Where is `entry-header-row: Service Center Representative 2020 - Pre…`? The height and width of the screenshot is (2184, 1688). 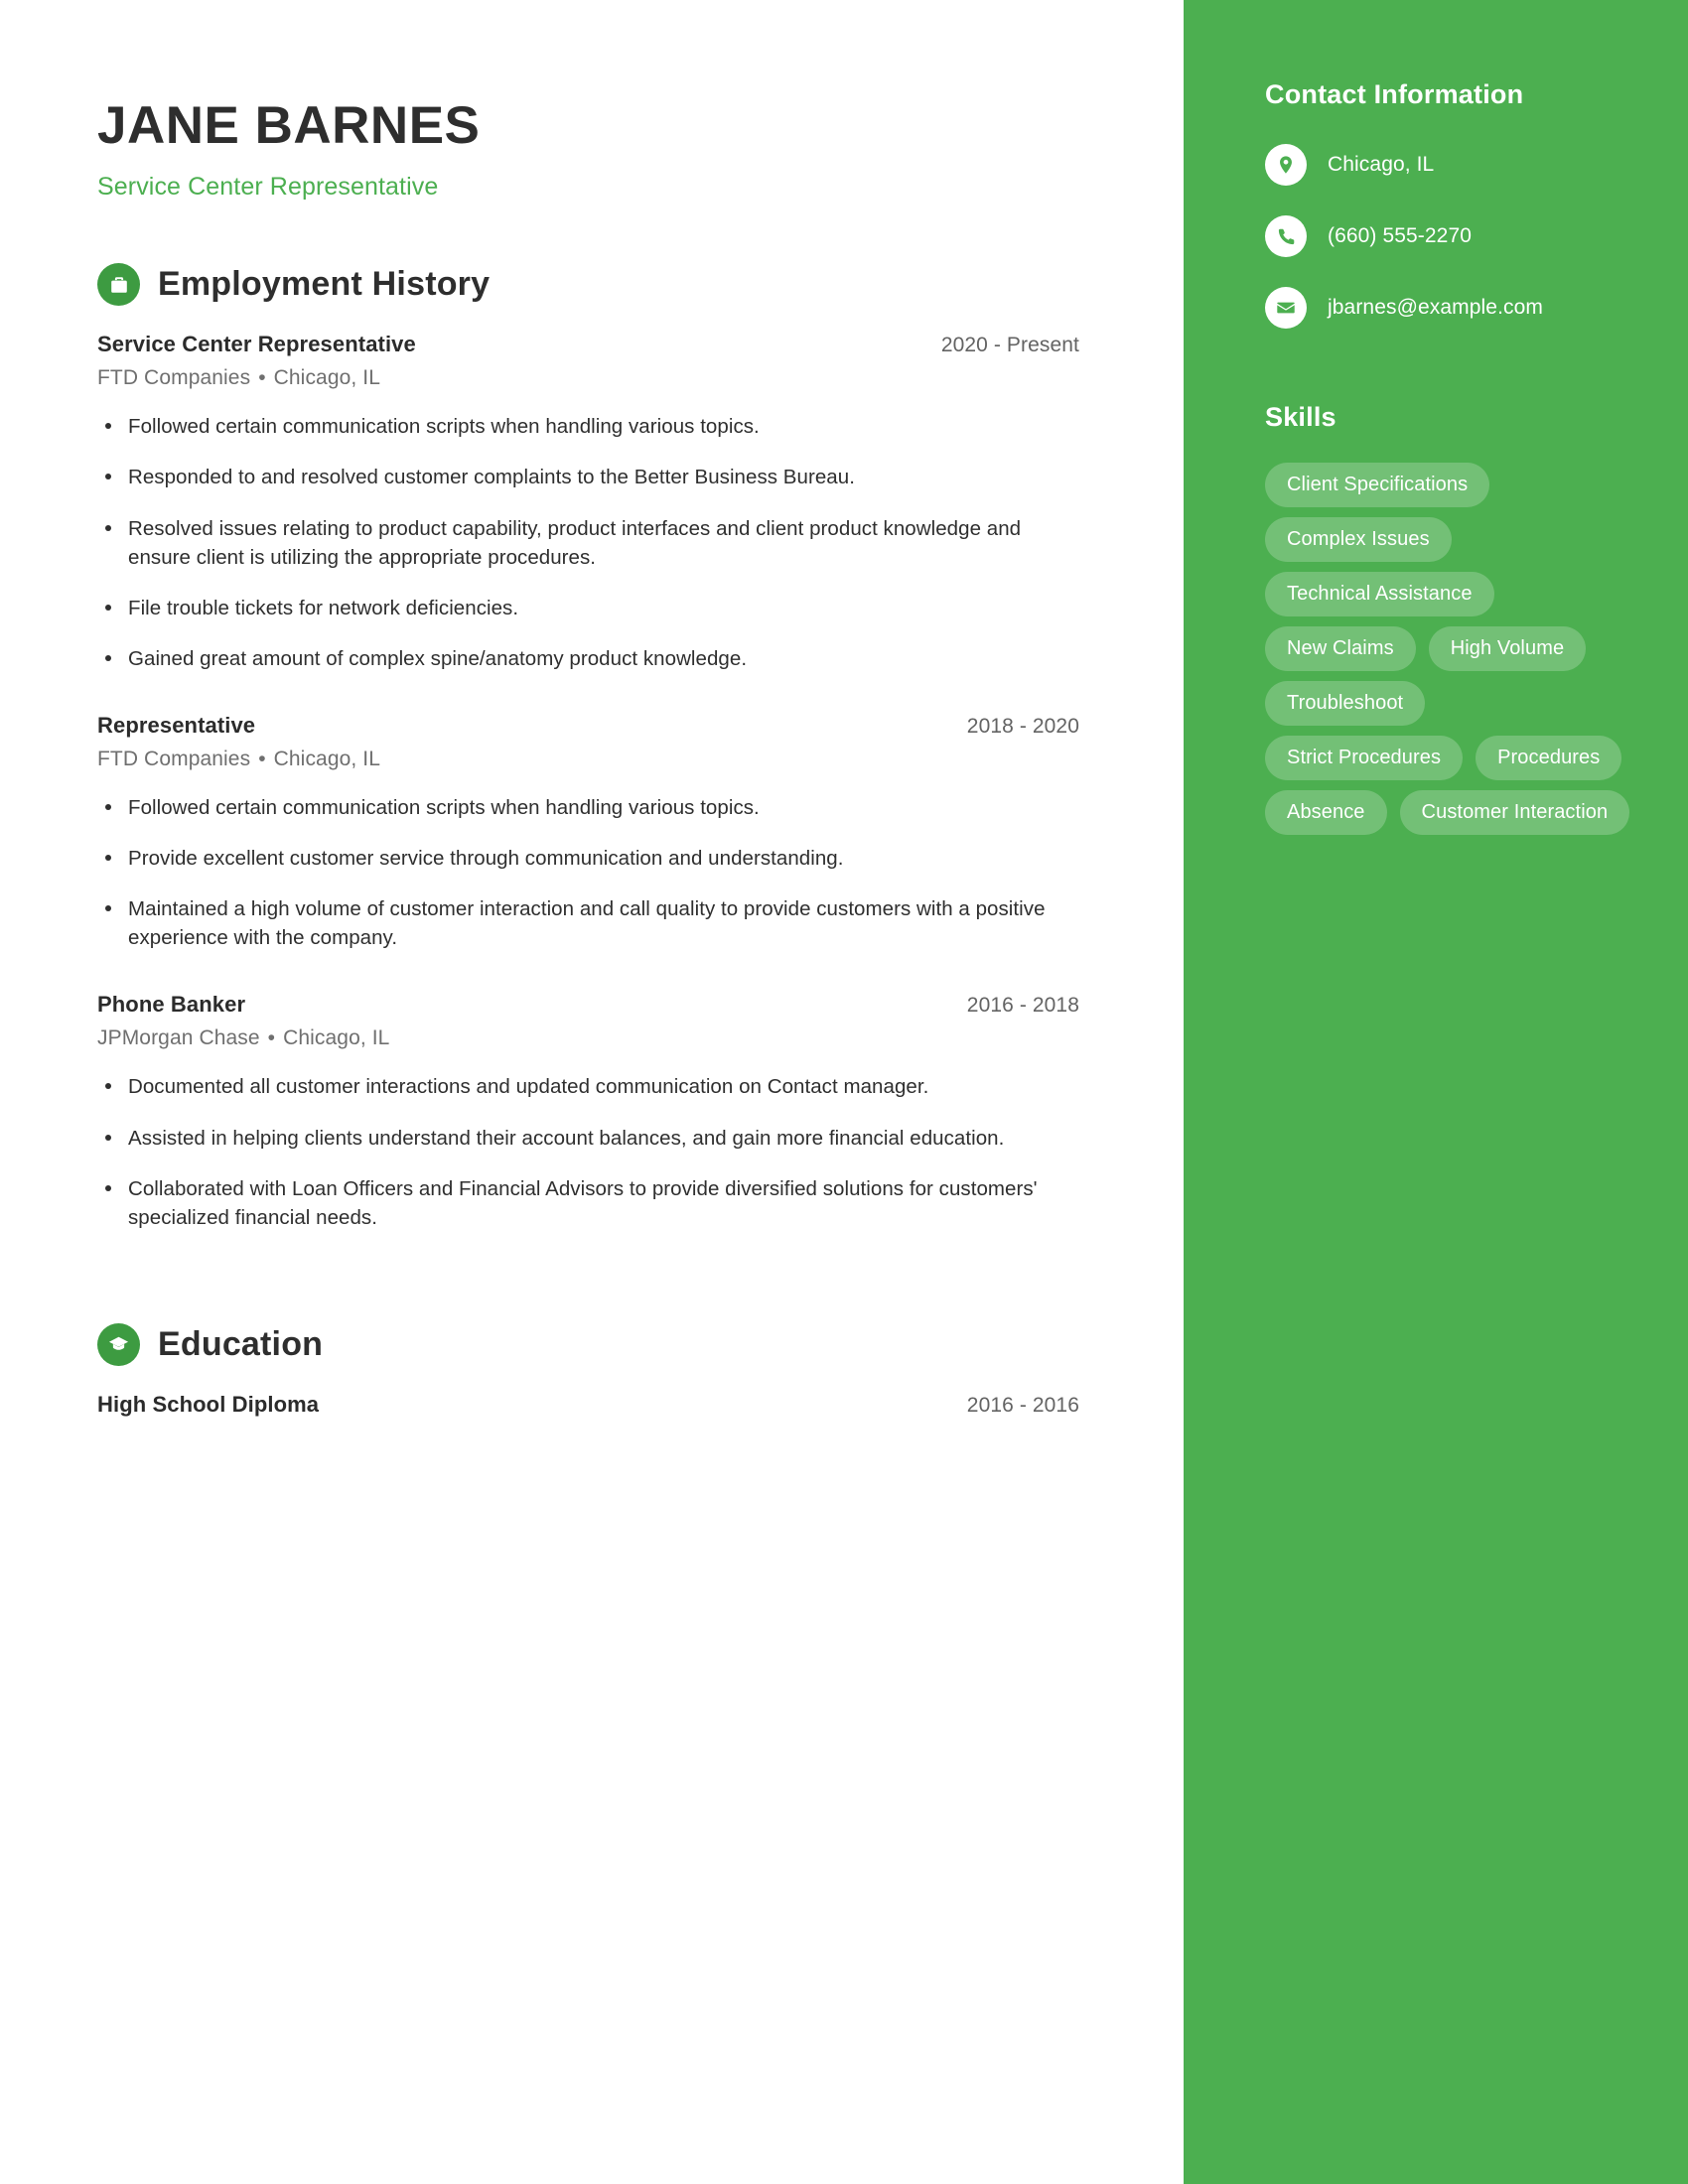 entry-header-row: Service Center Representative 2020 - Pre… is located at coordinates (588, 344).